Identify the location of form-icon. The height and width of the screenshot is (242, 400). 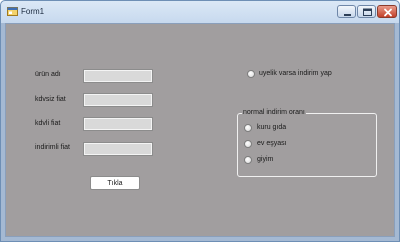
(12, 11).